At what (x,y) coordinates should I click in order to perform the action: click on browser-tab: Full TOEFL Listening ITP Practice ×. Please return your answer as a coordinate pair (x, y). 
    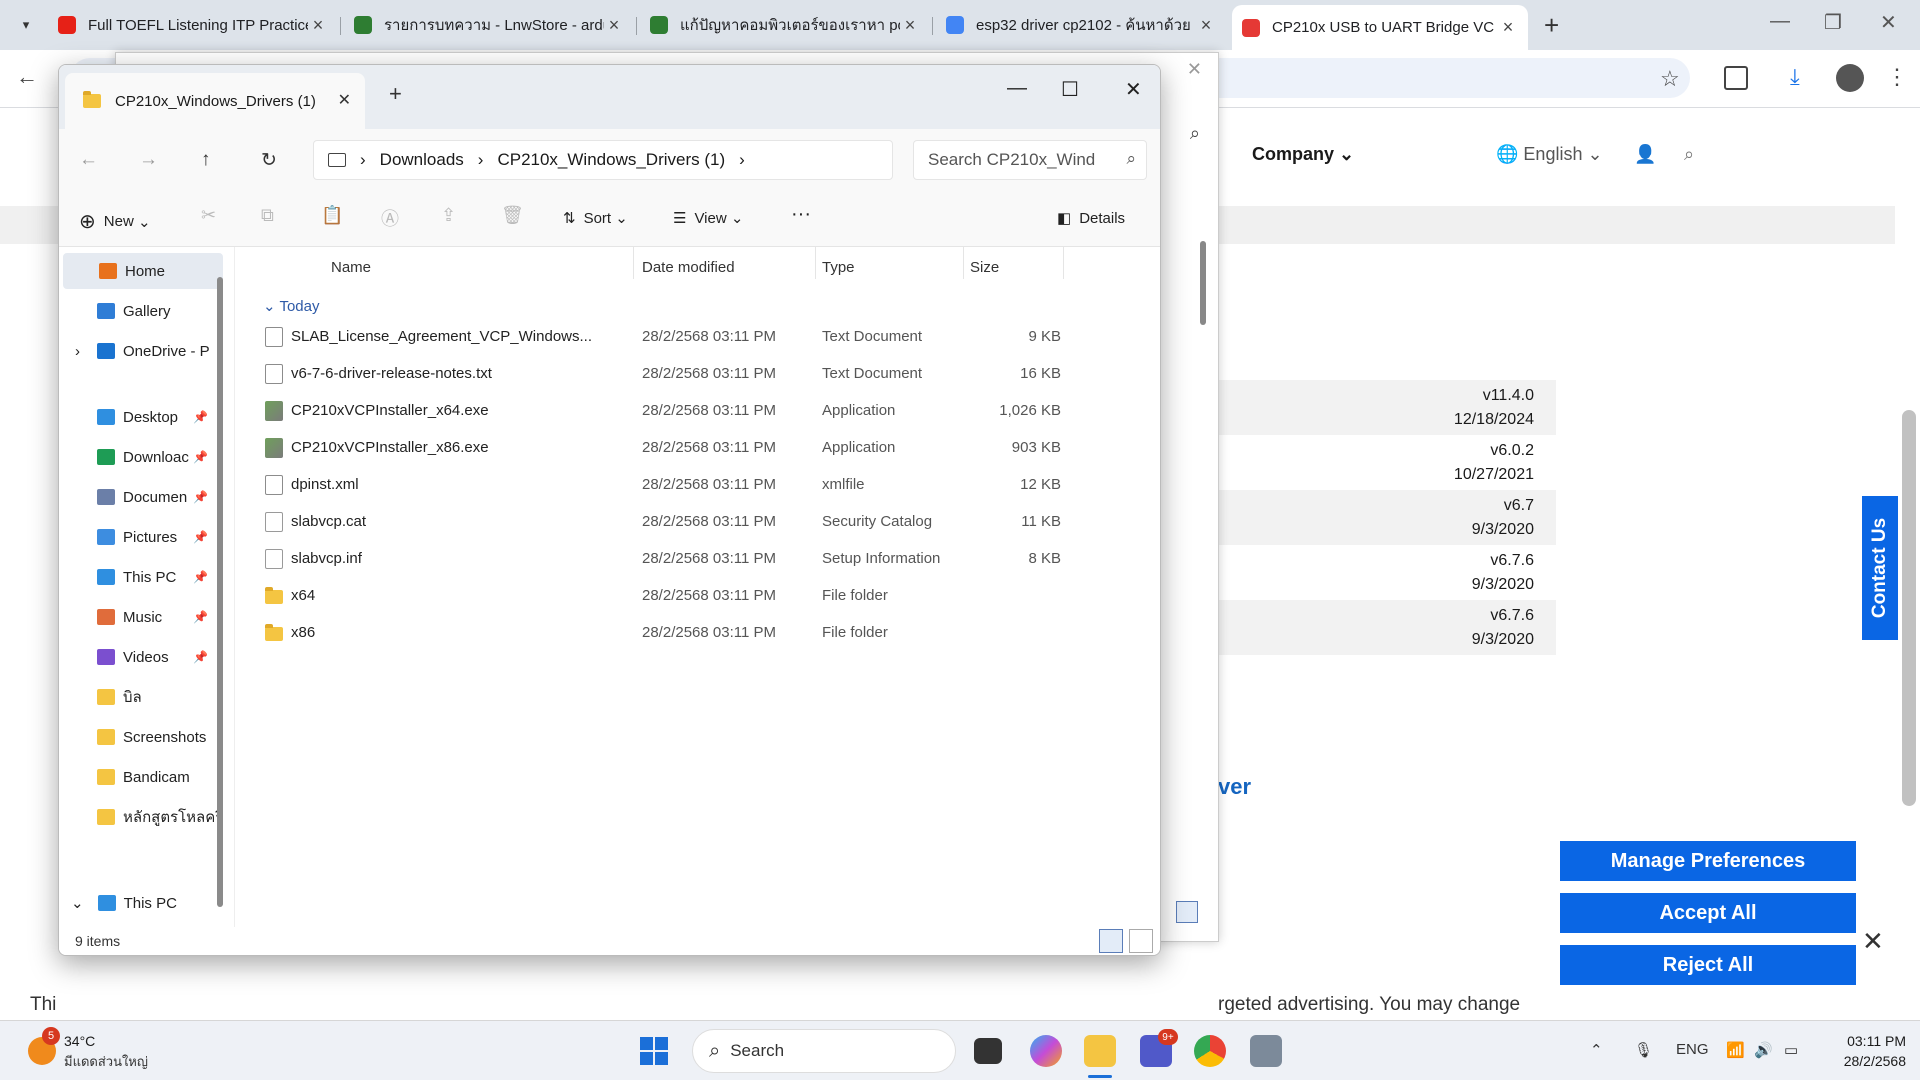
    Looking at the image, I should click on (193, 25).